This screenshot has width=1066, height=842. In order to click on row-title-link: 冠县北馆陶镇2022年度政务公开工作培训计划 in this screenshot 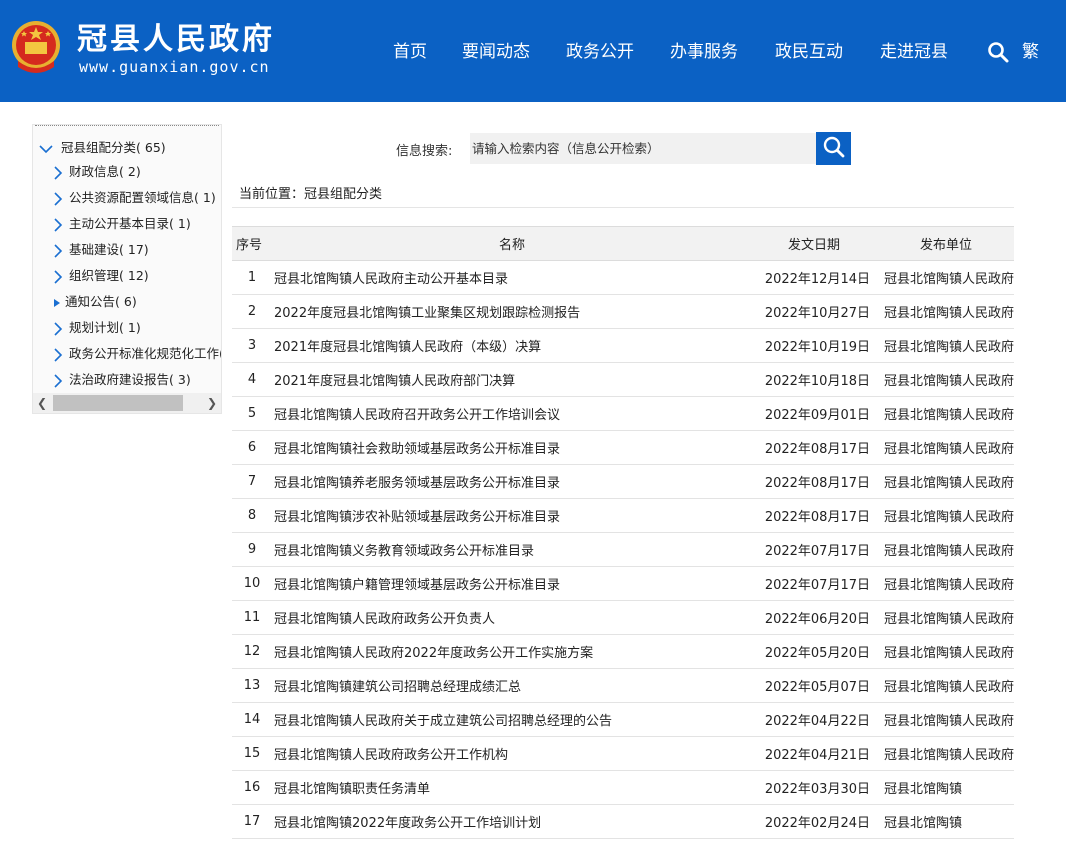, I will do `click(511, 821)`.